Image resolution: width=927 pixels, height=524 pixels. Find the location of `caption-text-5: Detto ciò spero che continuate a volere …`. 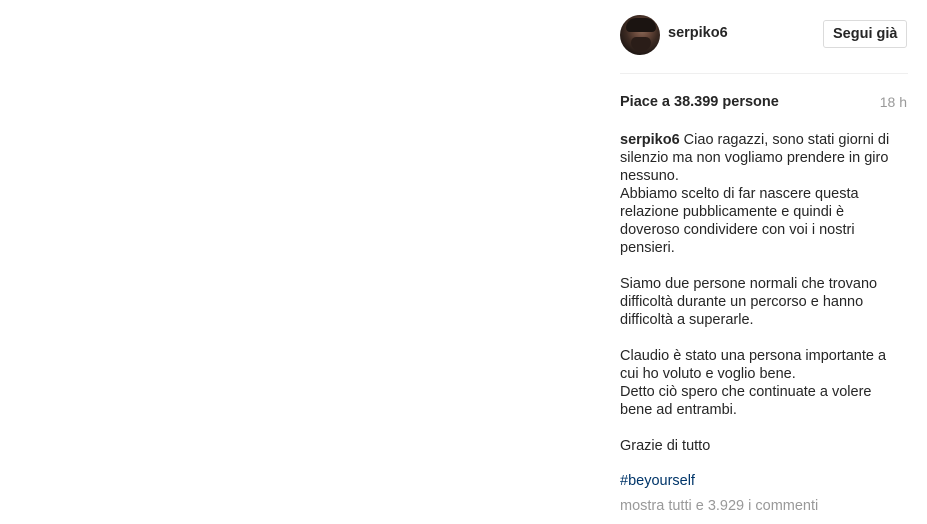

caption-text-5: Detto ciò spero che continuate a volere … is located at coordinates (746, 401).